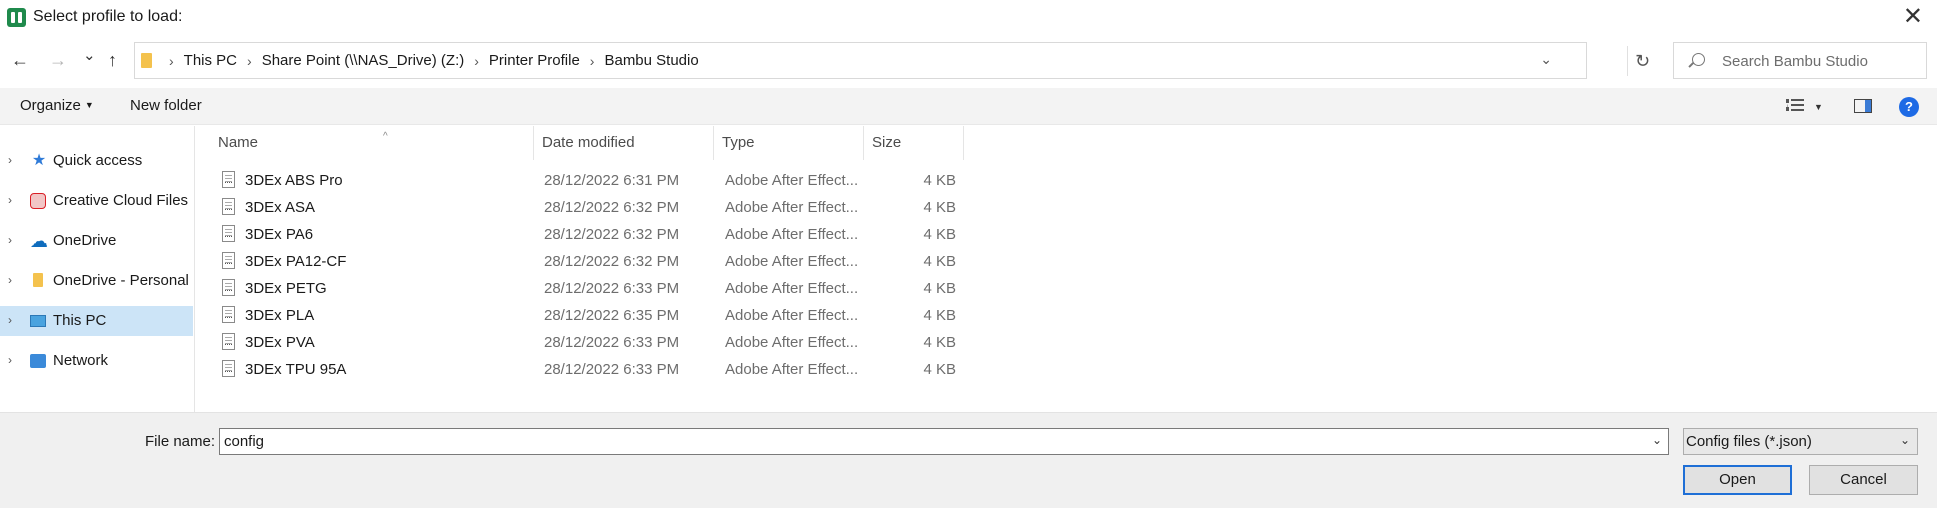  Describe the element at coordinates (279, 234) in the screenshot. I see `file-name: 3DEx PA6` at that location.